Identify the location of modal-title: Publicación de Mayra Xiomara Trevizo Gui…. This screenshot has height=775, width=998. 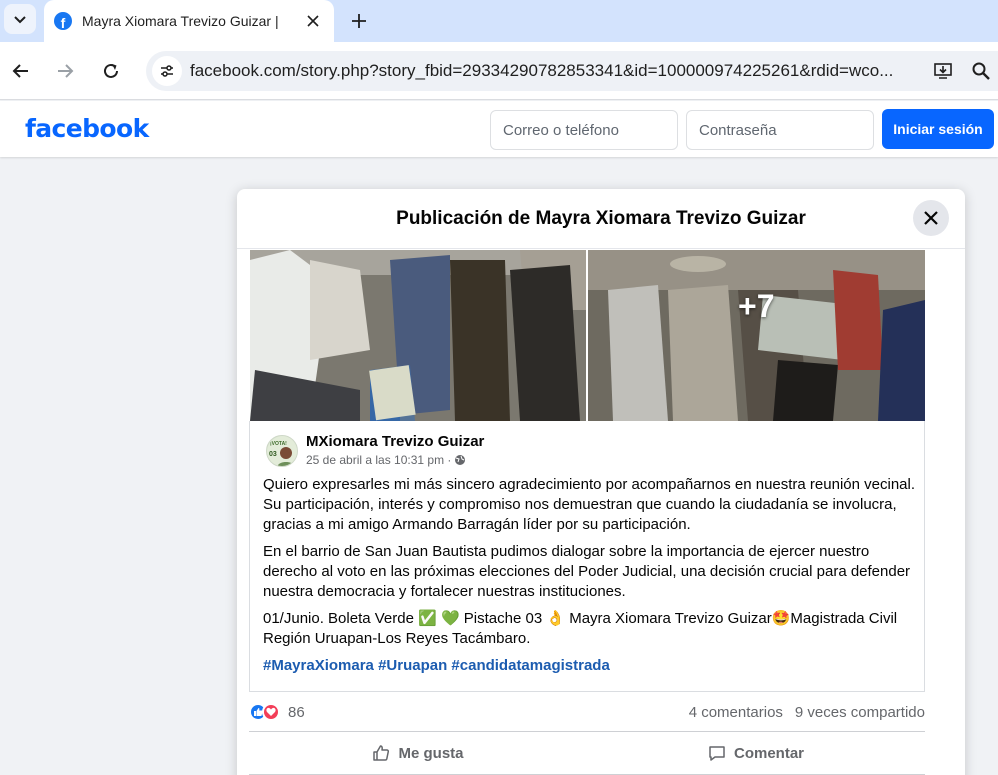
(601, 218).